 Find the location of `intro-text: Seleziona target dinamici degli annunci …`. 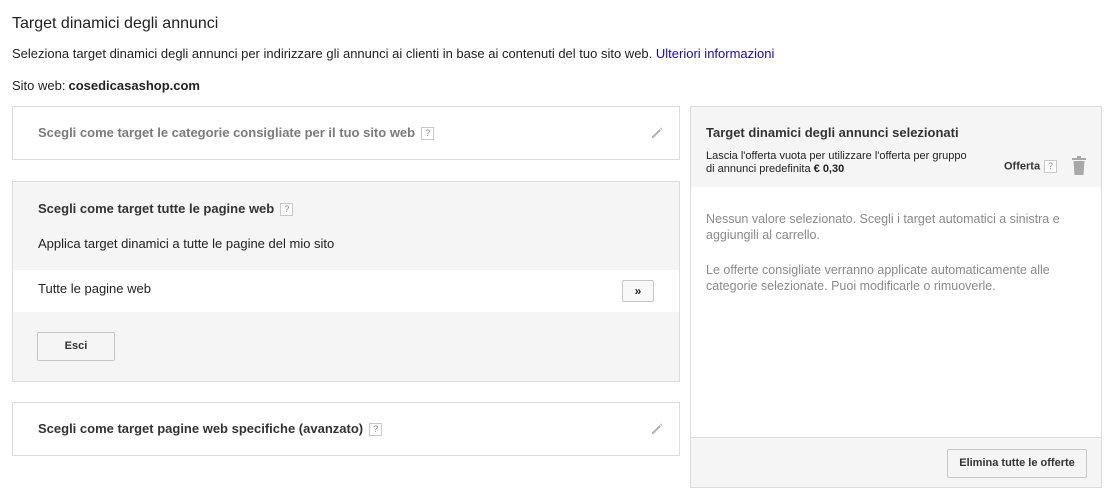

intro-text: Seleziona target dinamici degli annunci … is located at coordinates (393, 53).